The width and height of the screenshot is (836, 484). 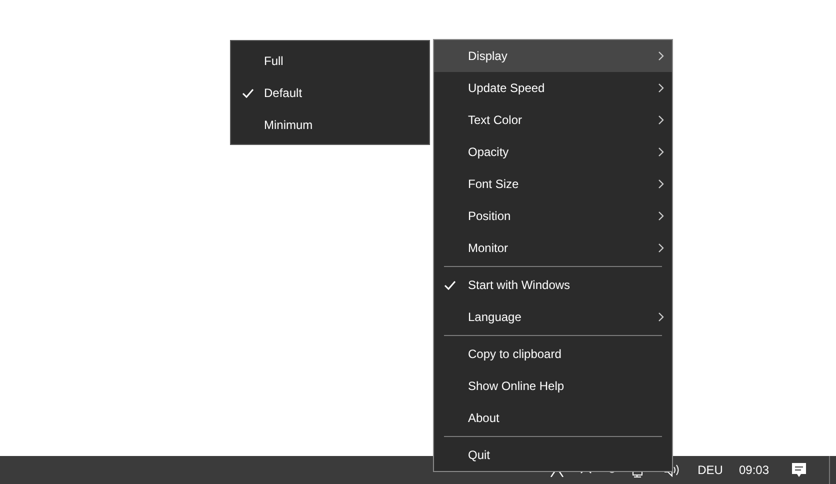 I want to click on menu-item: Minimum, so click(x=330, y=125).